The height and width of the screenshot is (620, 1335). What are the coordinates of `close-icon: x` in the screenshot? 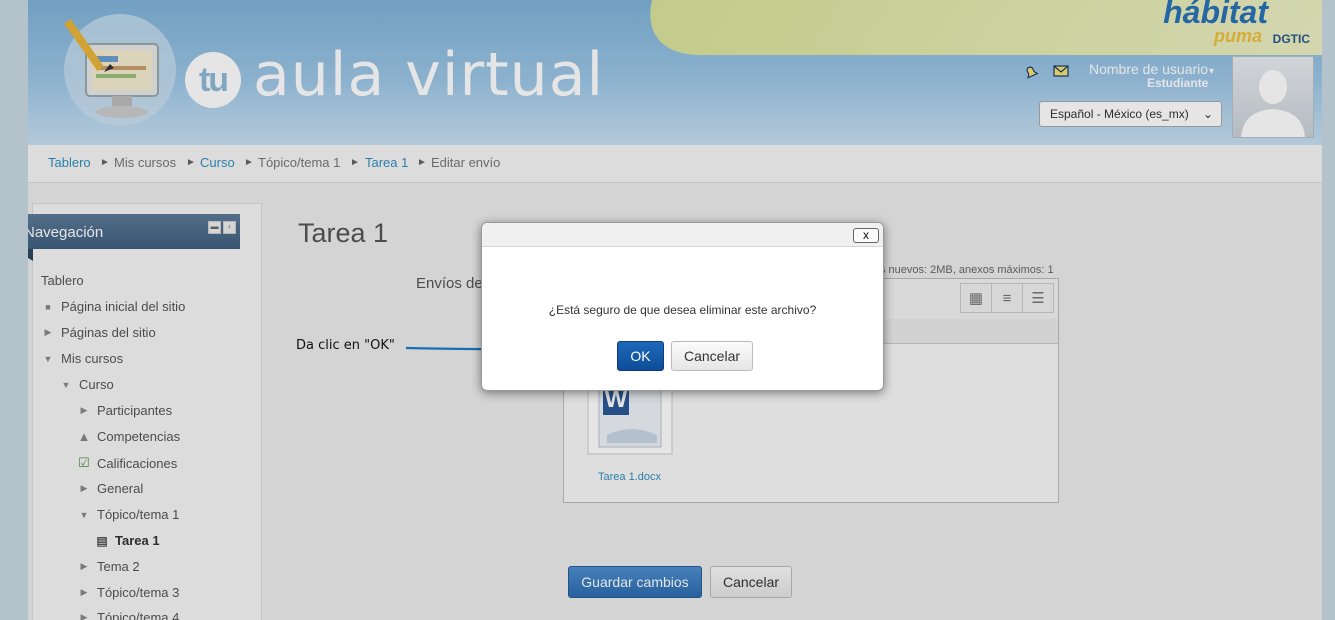 It's located at (866, 235).